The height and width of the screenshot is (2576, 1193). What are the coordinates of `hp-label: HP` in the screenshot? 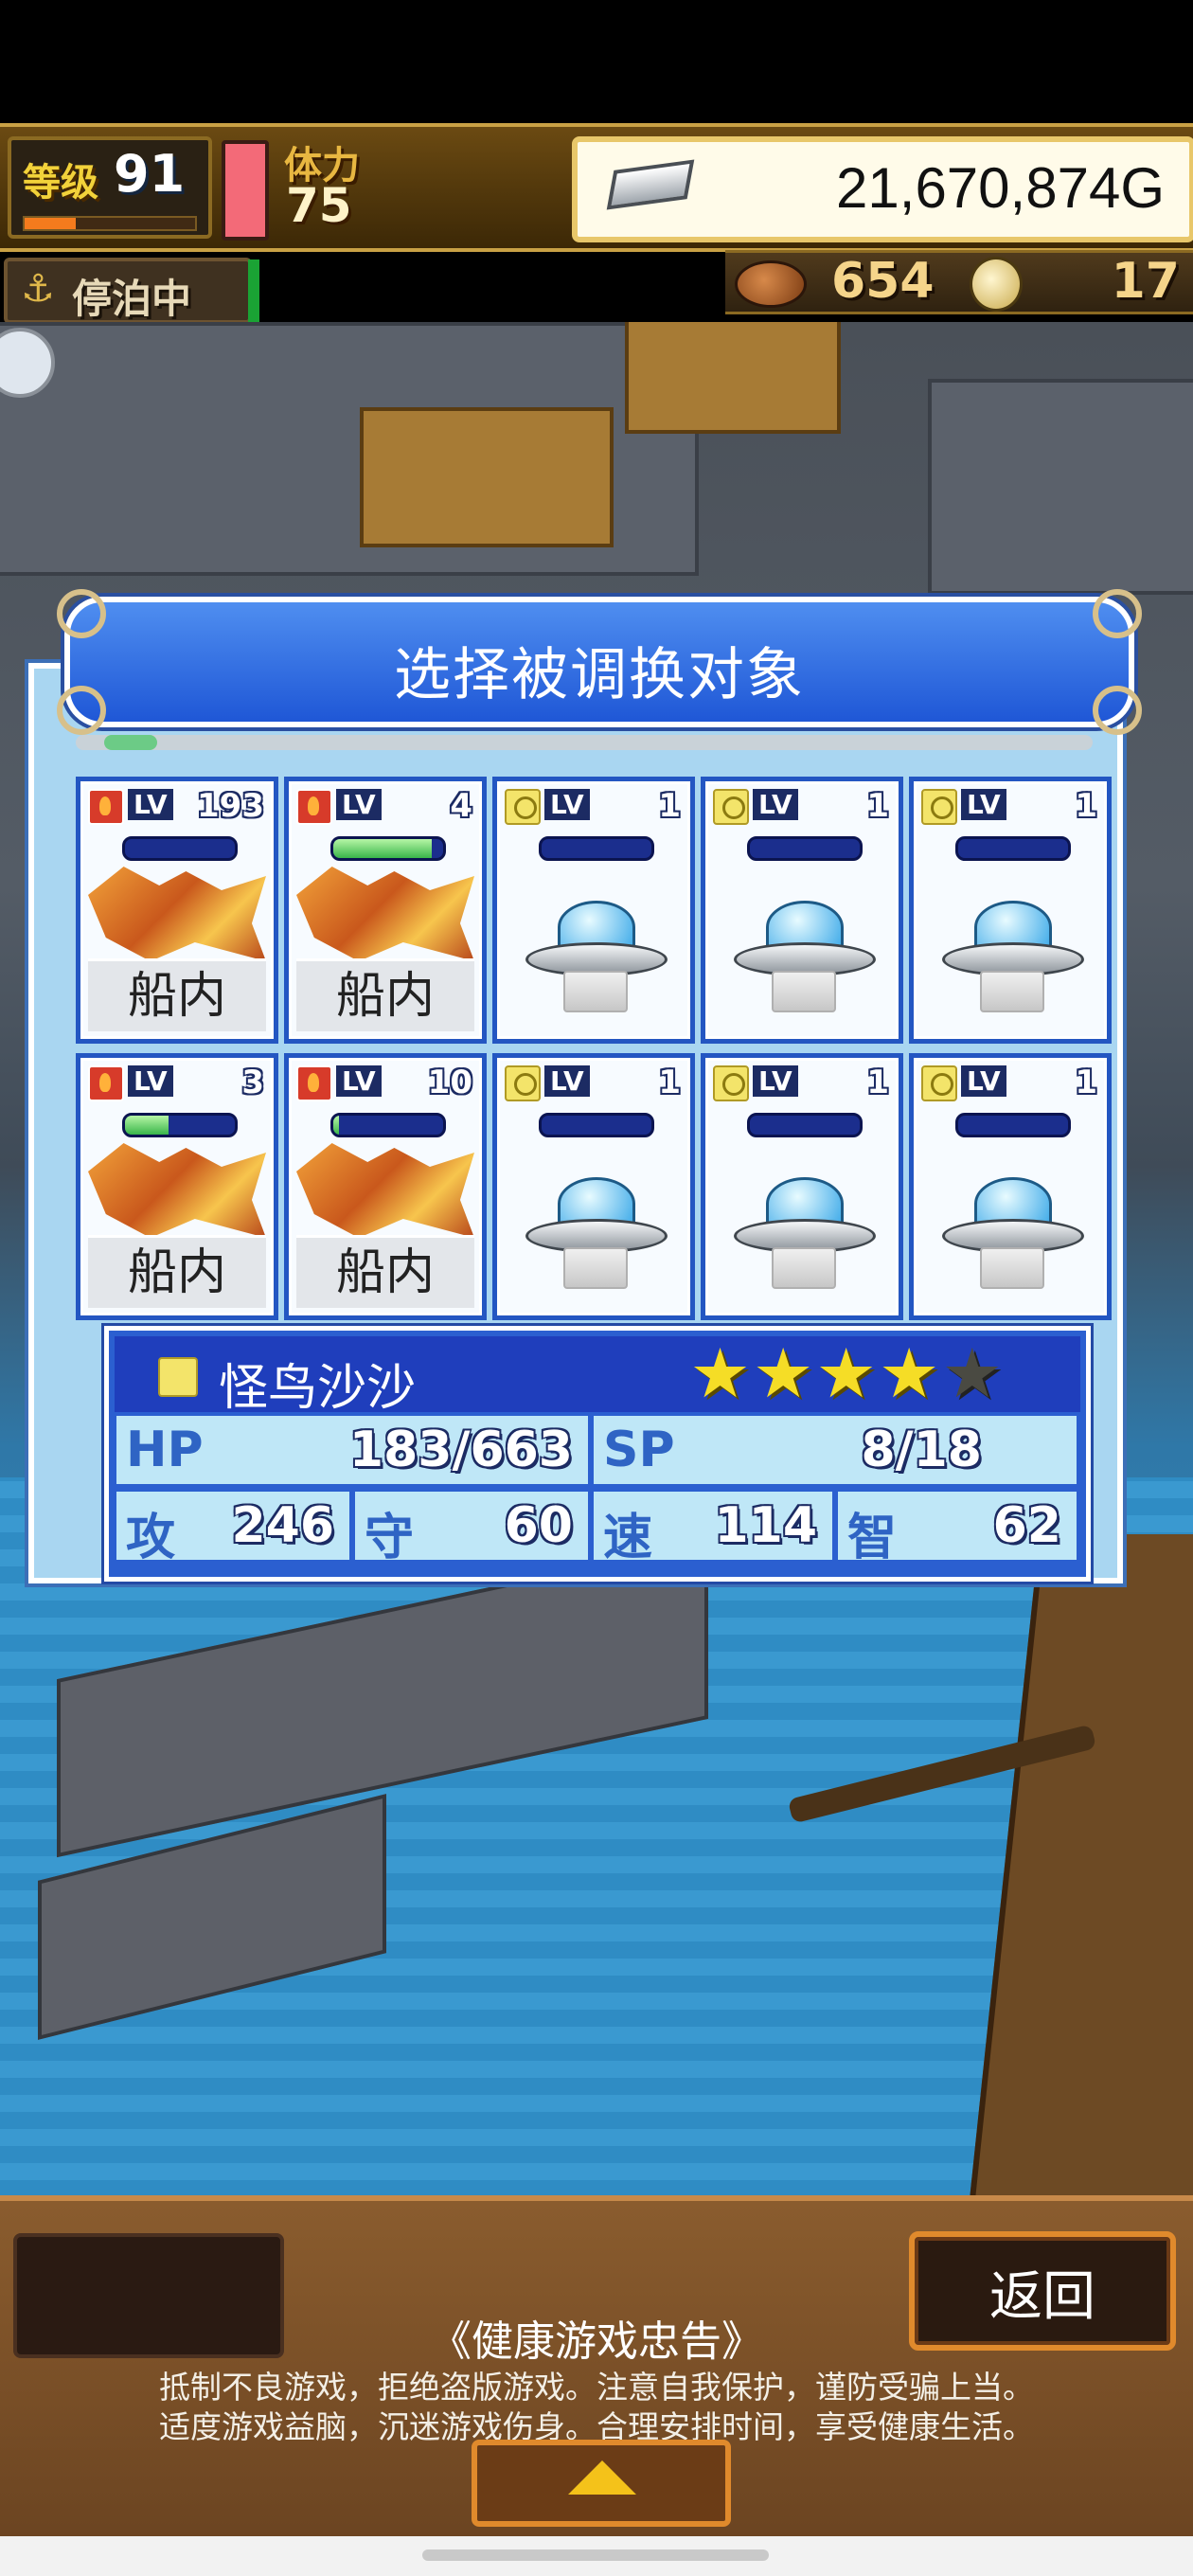 It's located at (165, 1450).